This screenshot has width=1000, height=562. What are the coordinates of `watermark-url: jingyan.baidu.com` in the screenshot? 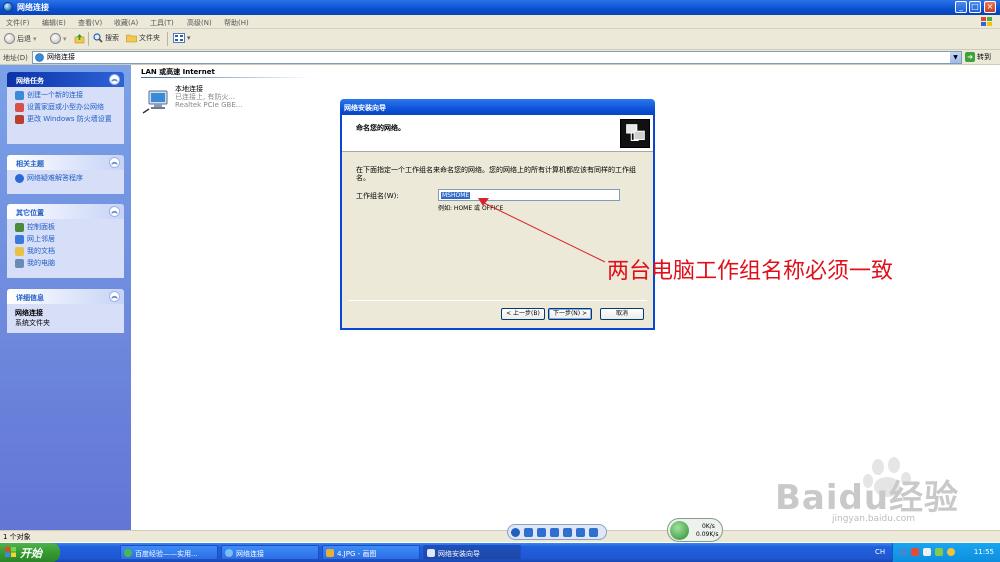 It's located at (874, 519).